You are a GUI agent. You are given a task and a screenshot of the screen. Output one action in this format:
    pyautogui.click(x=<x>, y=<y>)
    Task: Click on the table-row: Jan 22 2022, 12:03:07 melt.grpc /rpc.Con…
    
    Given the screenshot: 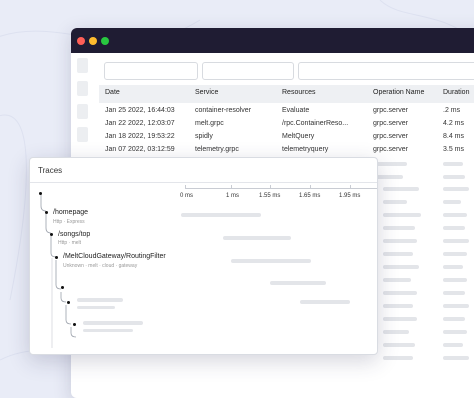 What is the action you would take?
    pyautogui.click(x=286, y=124)
    